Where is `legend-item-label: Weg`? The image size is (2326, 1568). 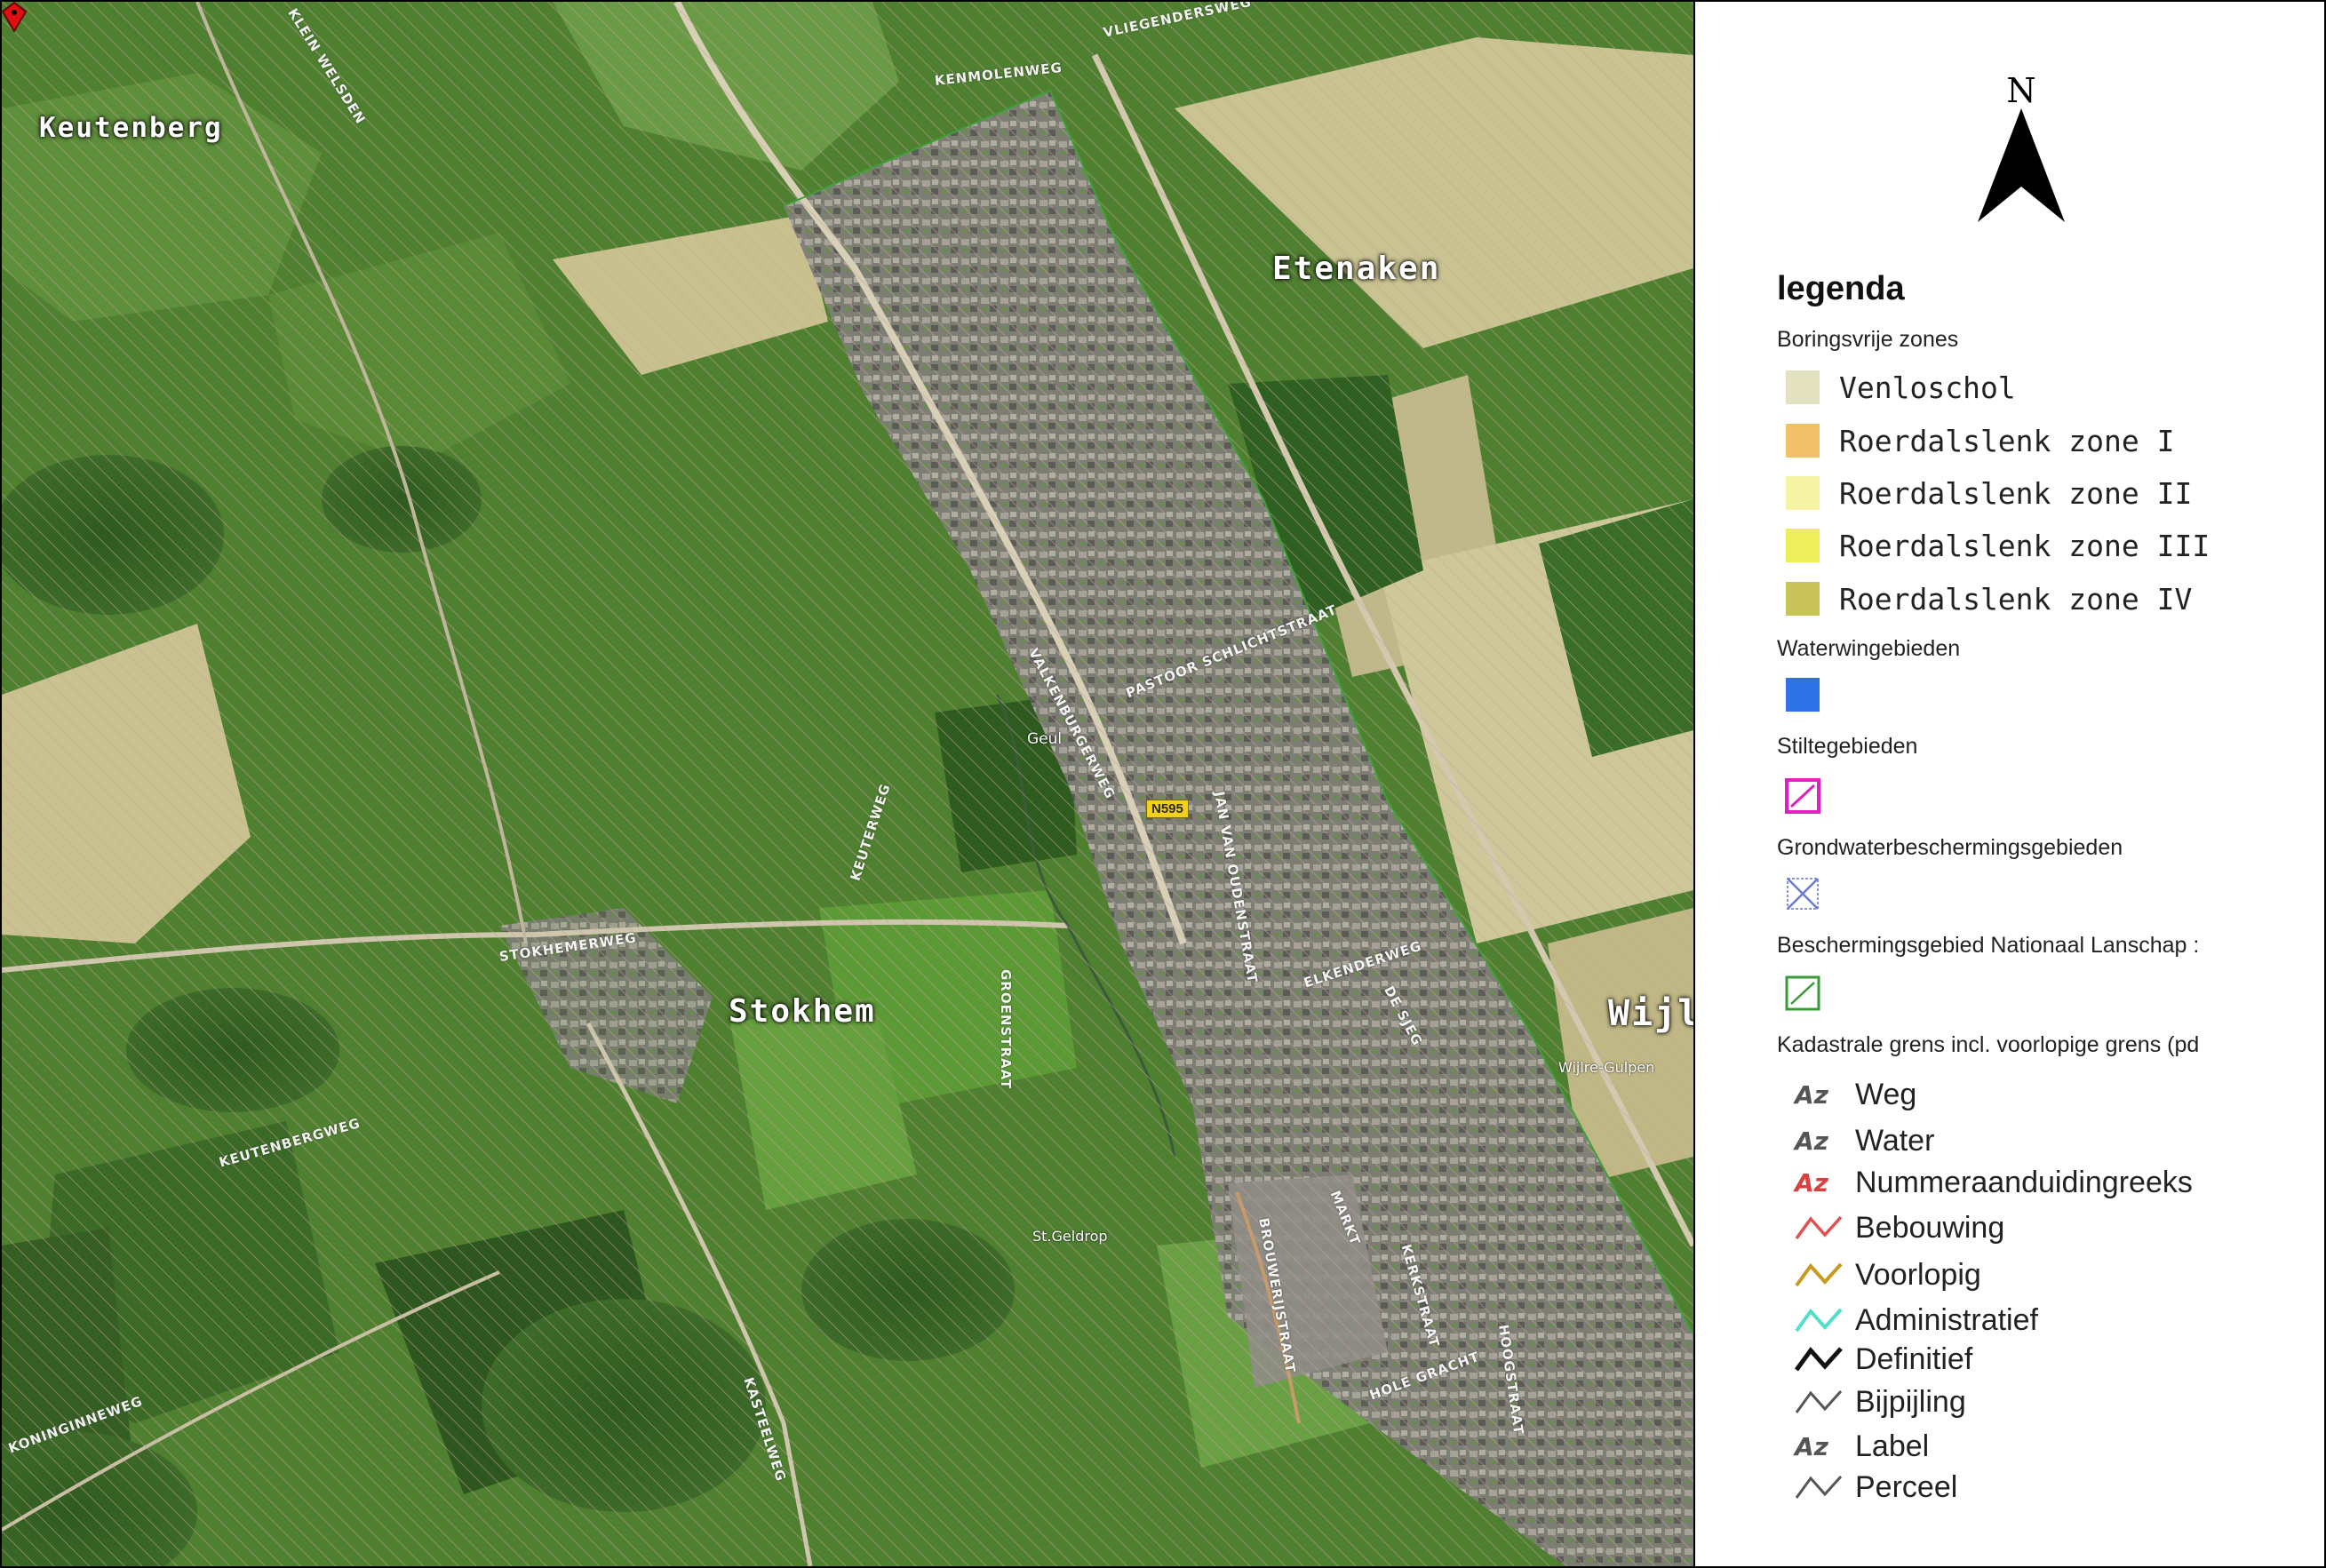 legend-item-label: Weg is located at coordinates (1886, 1094).